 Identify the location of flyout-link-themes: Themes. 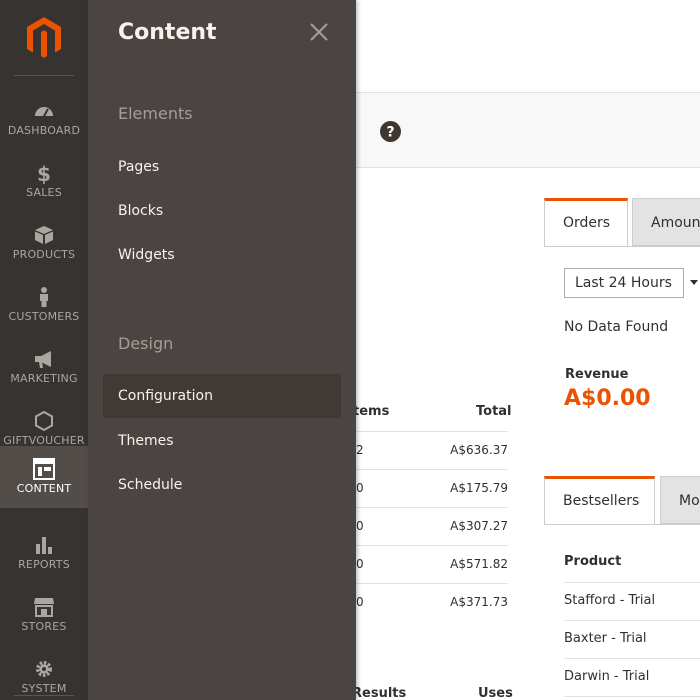
(222, 441).